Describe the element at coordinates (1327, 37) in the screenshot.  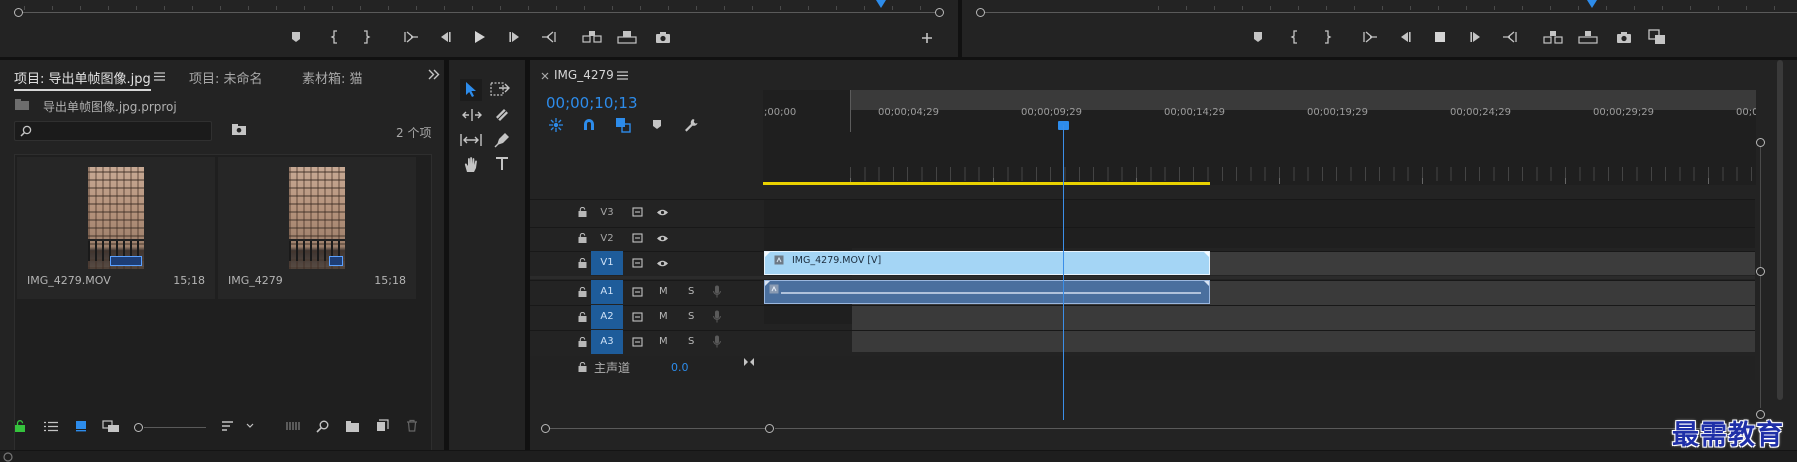
I see `mark-out-icon` at that location.